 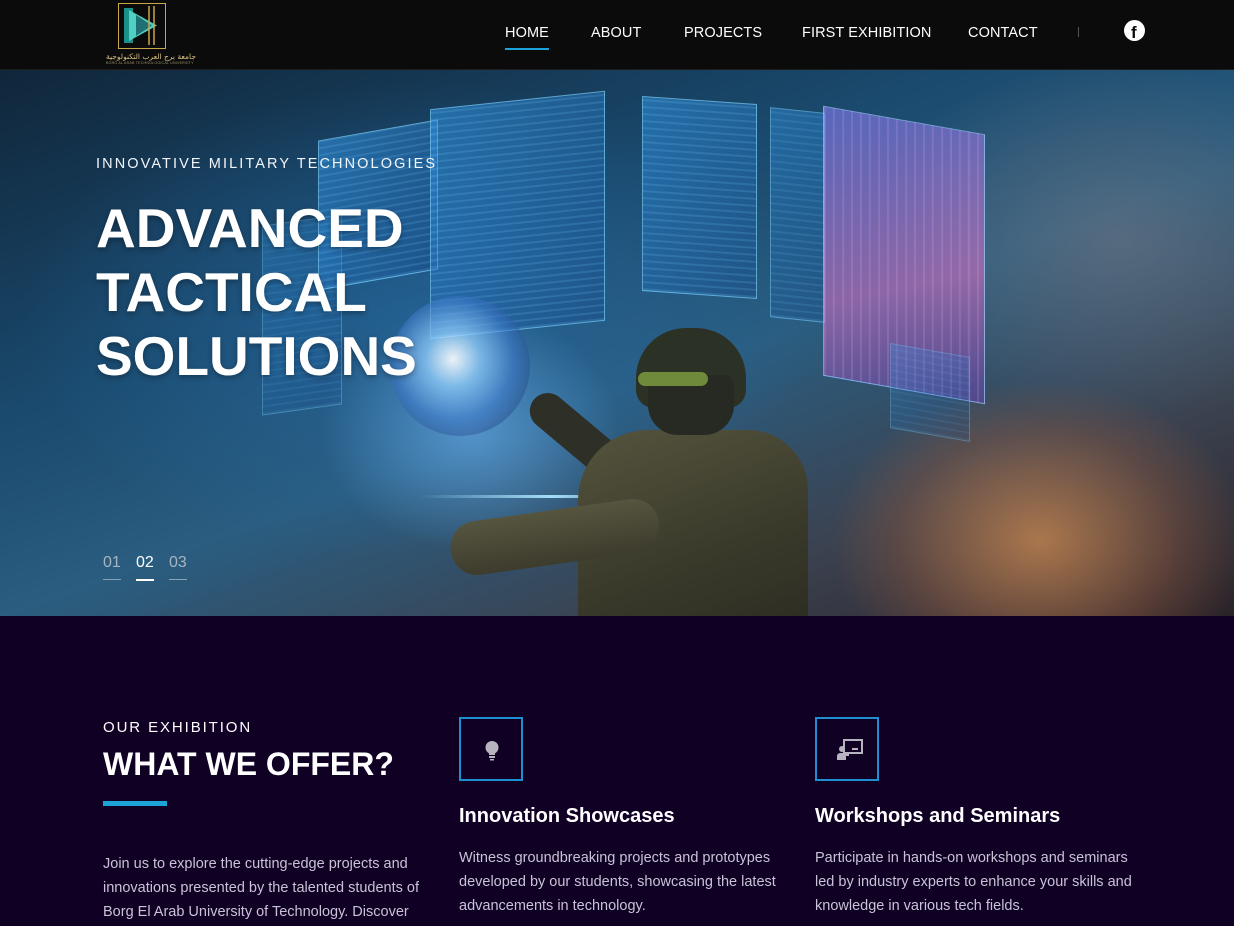 What do you see at coordinates (248, 764) in the screenshot?
I see `section-title: WHAT WE OFFER?` at bounding box center [248, 764].